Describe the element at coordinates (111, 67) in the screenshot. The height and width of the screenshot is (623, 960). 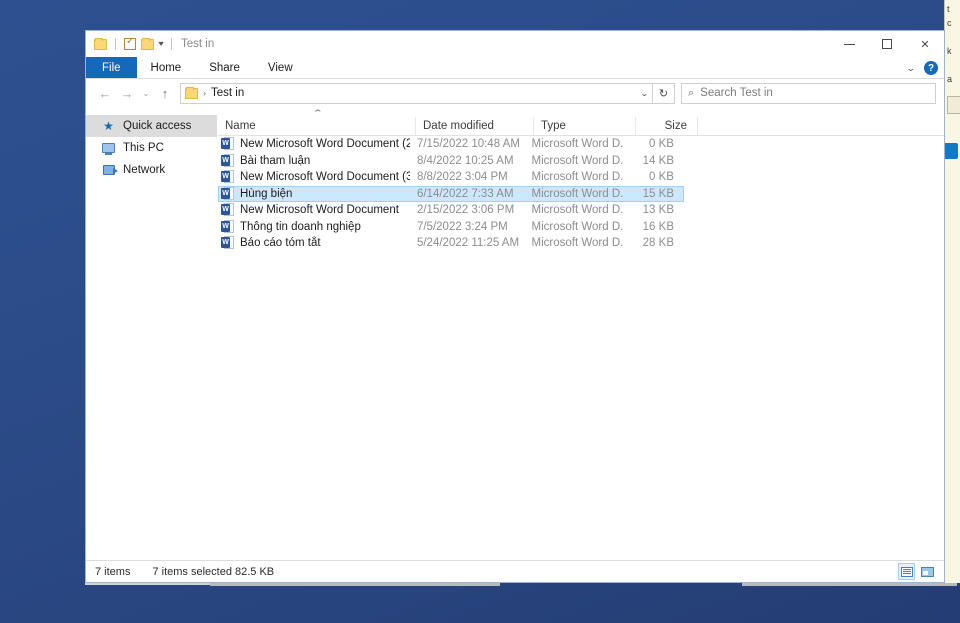
I see `tab-file: File` at that location.